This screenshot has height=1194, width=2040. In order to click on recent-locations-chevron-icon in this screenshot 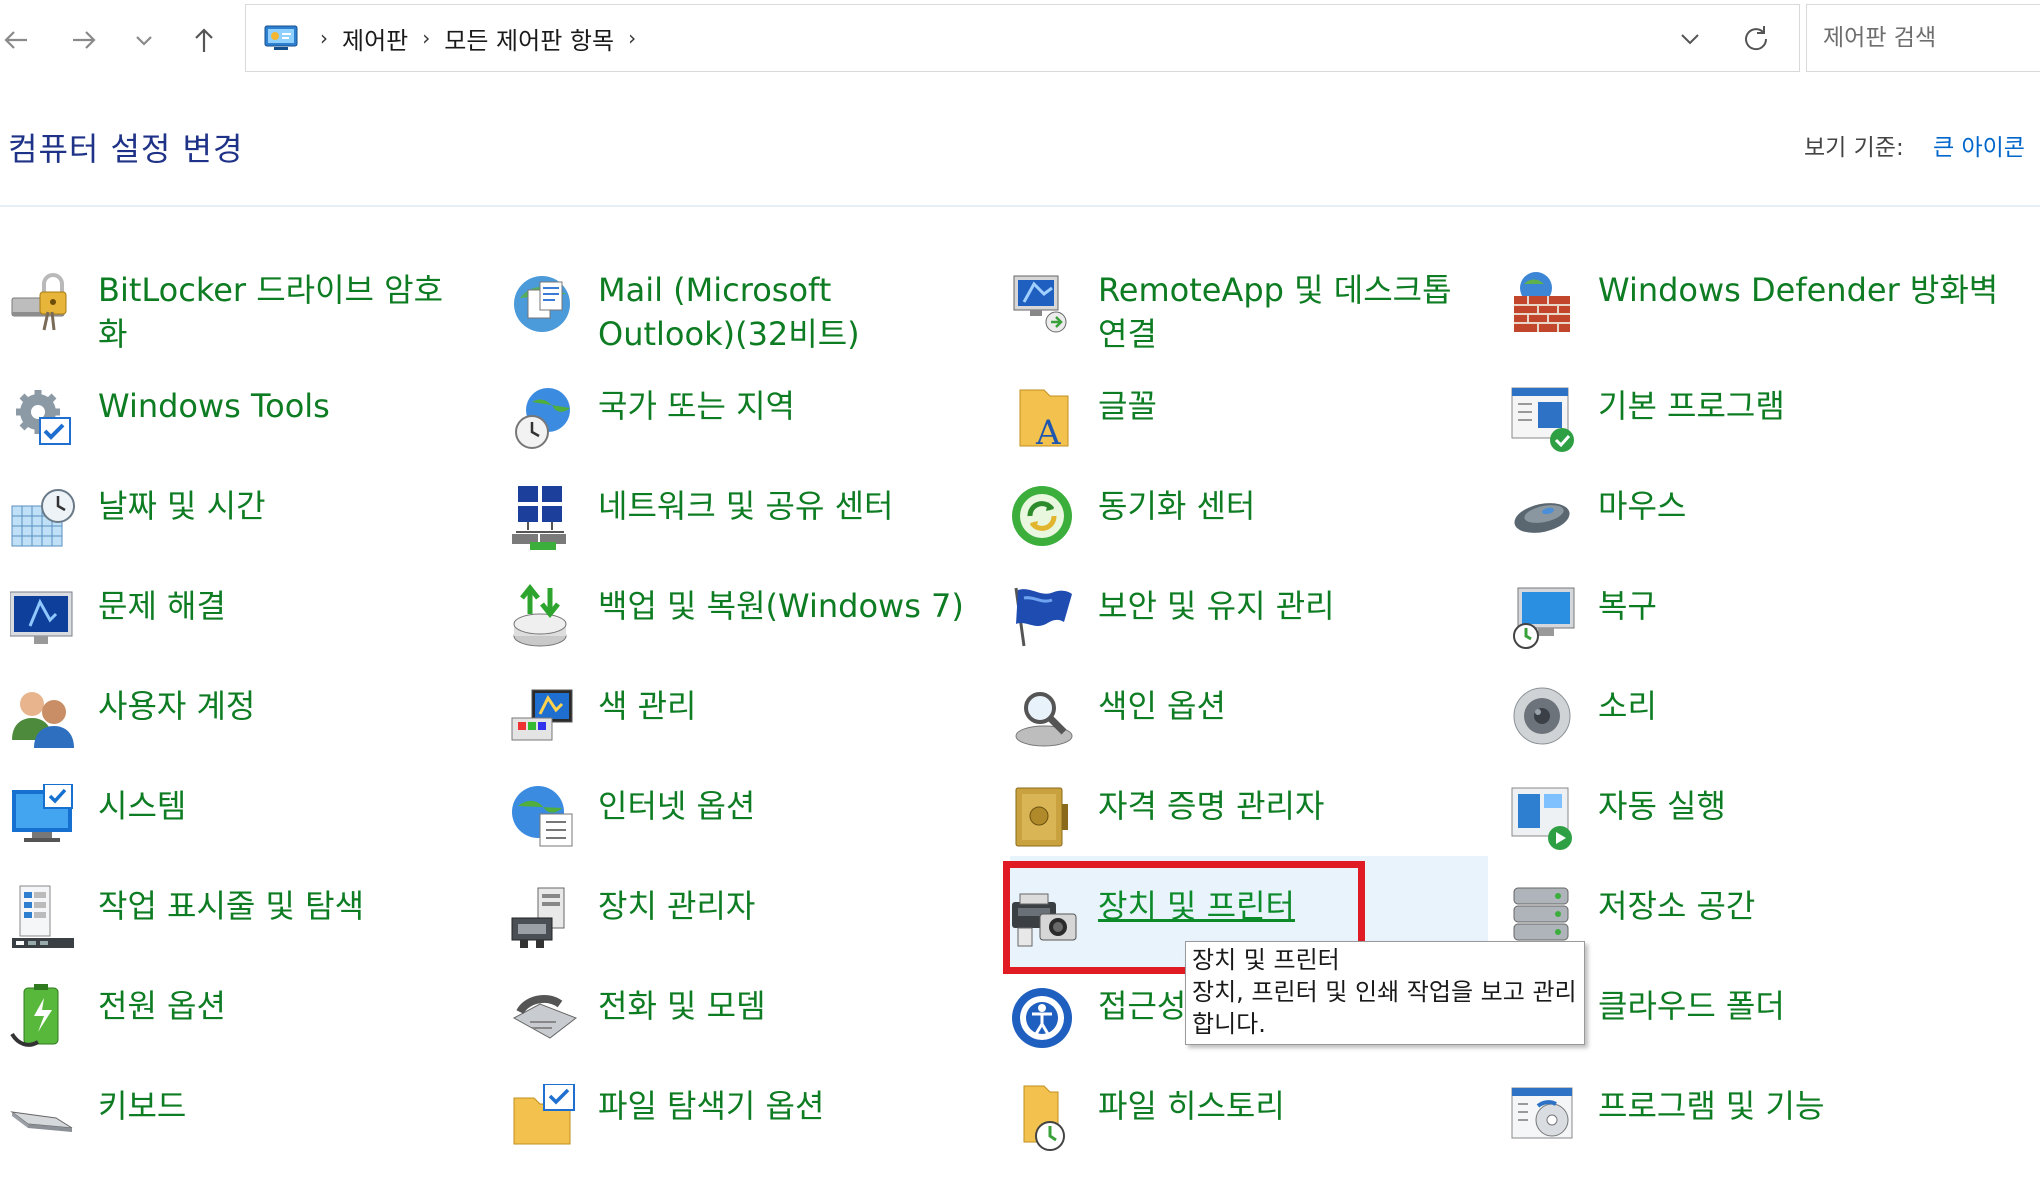, I will do `click(144, 40)`.